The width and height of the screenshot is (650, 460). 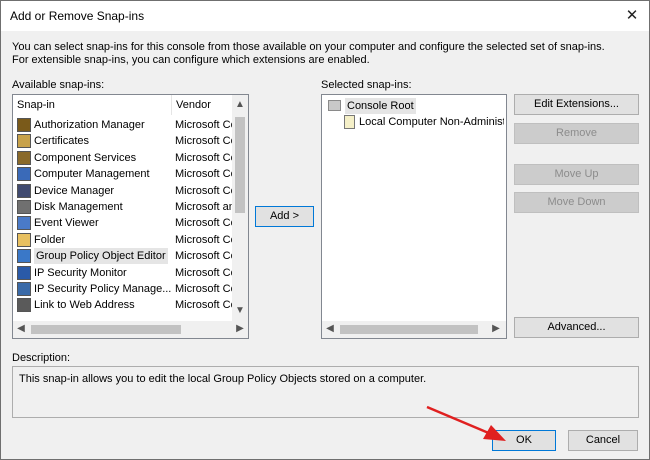 I want to click on event-viewer-icon, so click(x=24, y=223).